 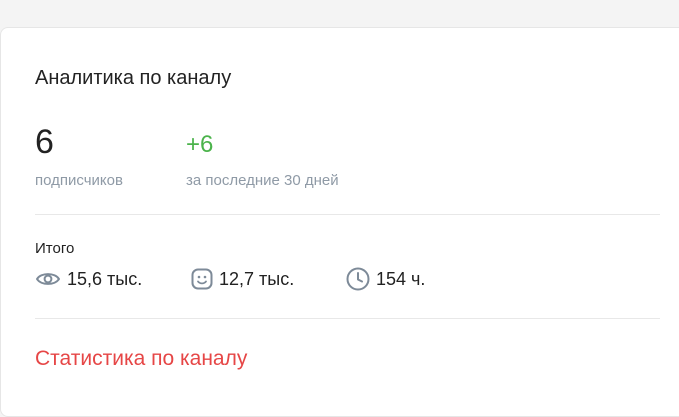 I want to click on totals-label: Итого, so click(x=55, y=248).